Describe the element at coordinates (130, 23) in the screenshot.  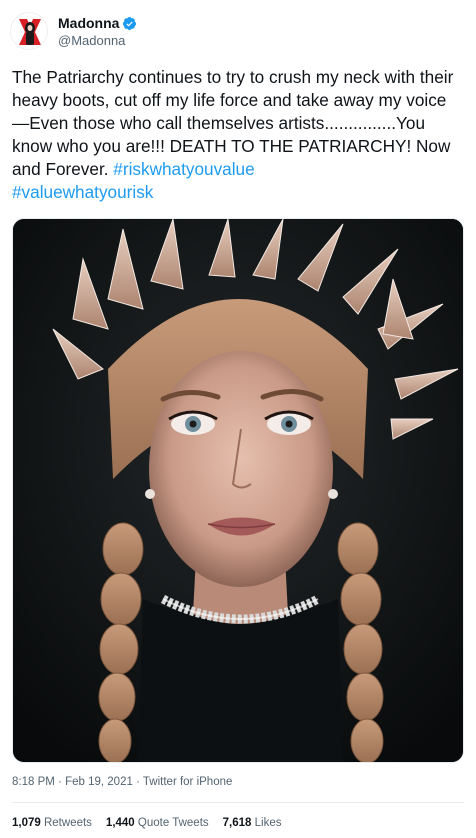
I see `verified-badge-icon` at that location.